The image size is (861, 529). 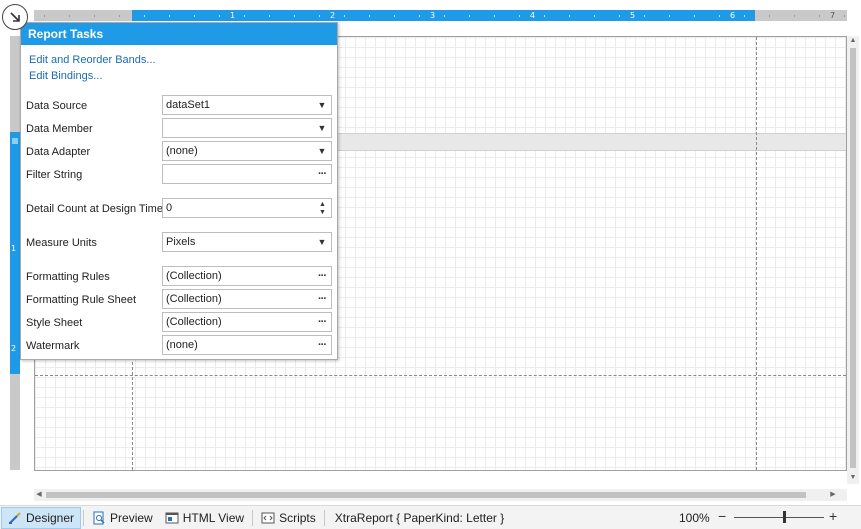 What do you see at coordinates (179, 34) in the screenshot?
I see `panel-title: Report Tasks` at bounding box center [179, 34].